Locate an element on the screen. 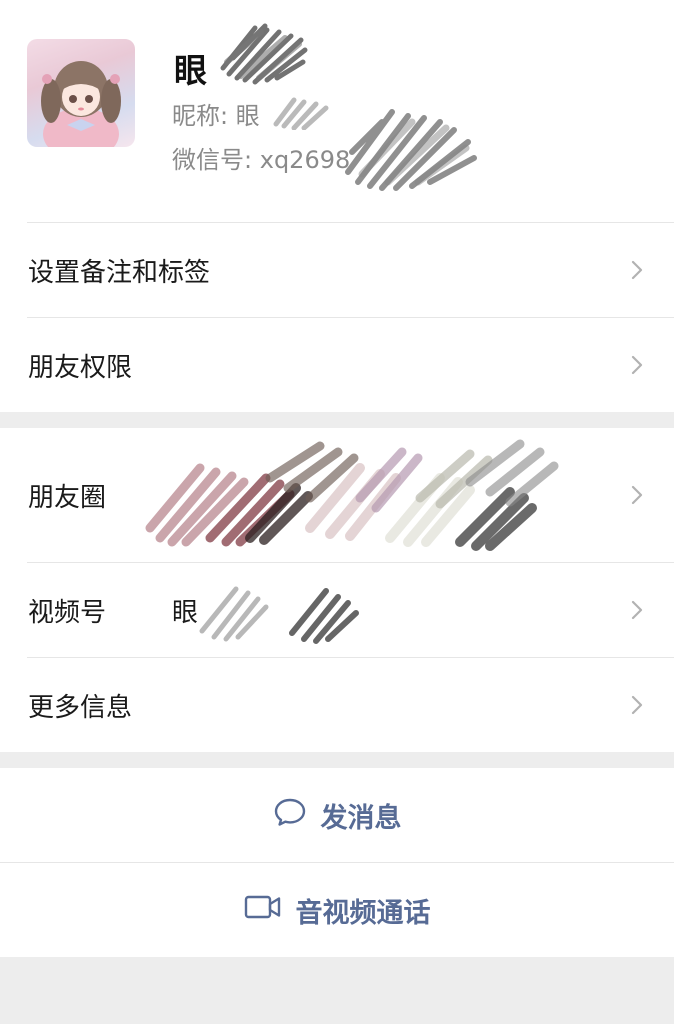 The width and height of the screenshot is (674, 1024). more-info-row: 更多信息 is located at coordinates (337, 705).